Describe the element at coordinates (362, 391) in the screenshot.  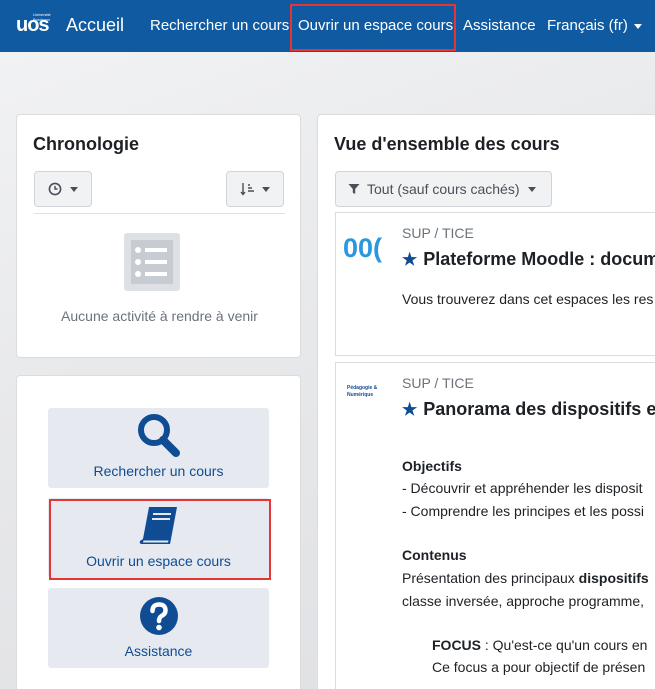
I see `course-thumbnail: Pédagogie & Numérique` at that location.